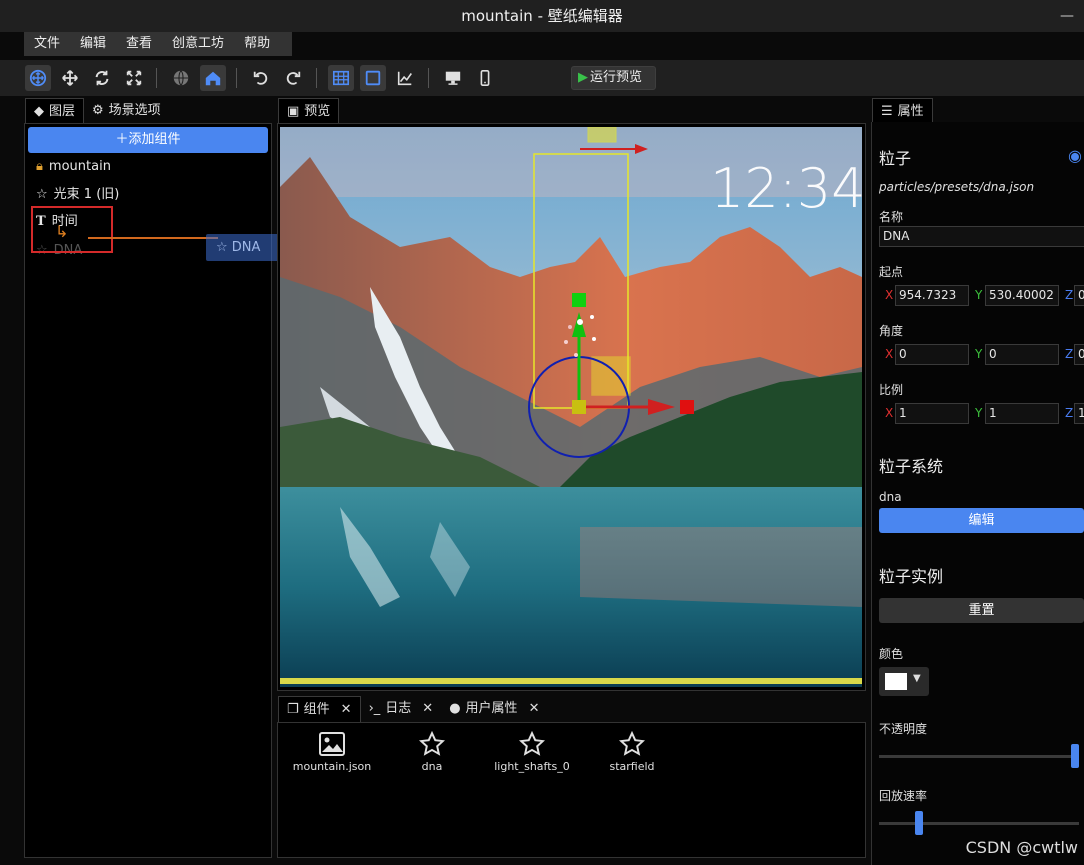 The height and width of the screenshot is (865, 1084). What do you see at coordinates (896, 681) in the screenshot?
I see `color-swatch` at bounding box center [896, 681].